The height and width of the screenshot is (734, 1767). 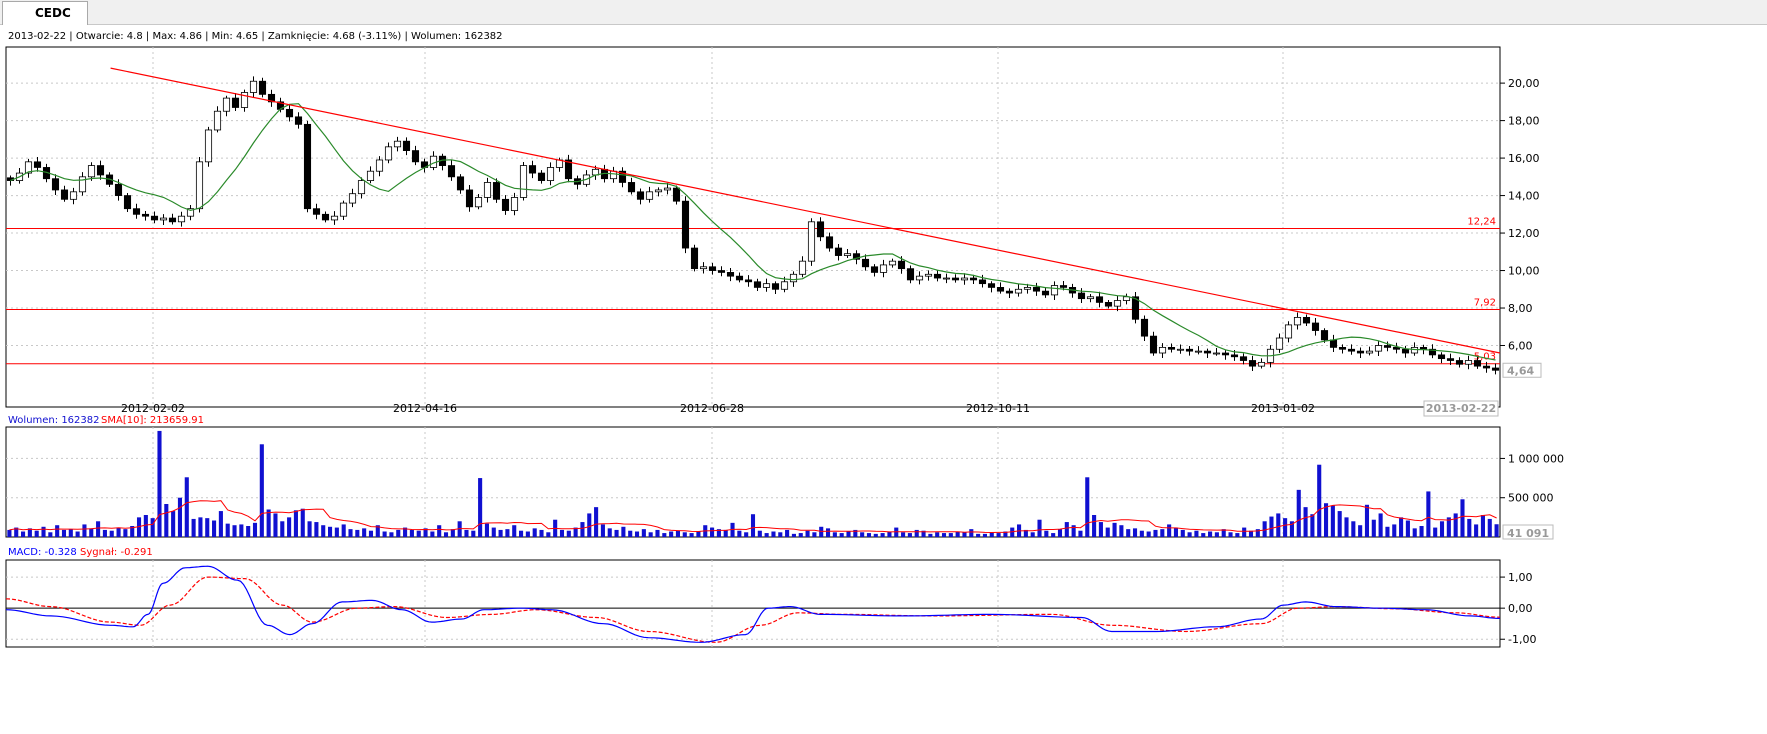 I want to click on date-tick-label: 2012-02-02, so click(x=153, y=408).